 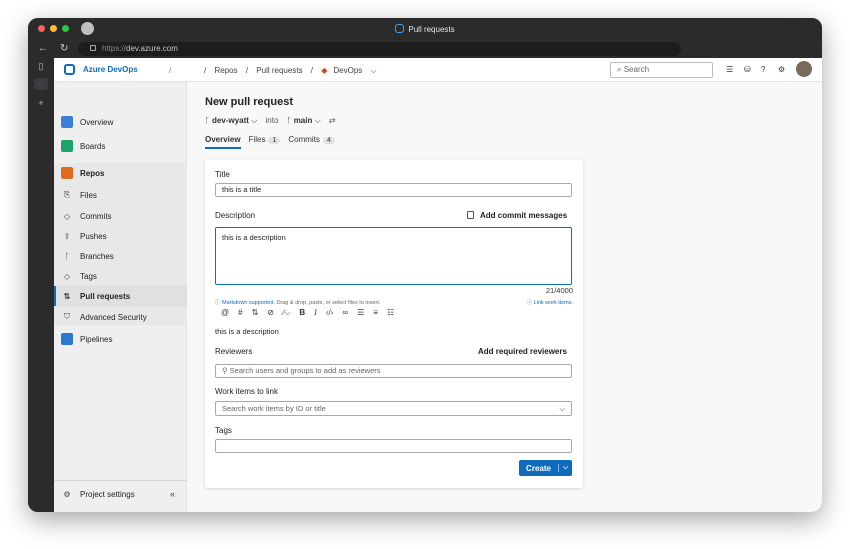 I want to click on source-branch-dropdown: dev-wyatt, so click(x=230, y=120).